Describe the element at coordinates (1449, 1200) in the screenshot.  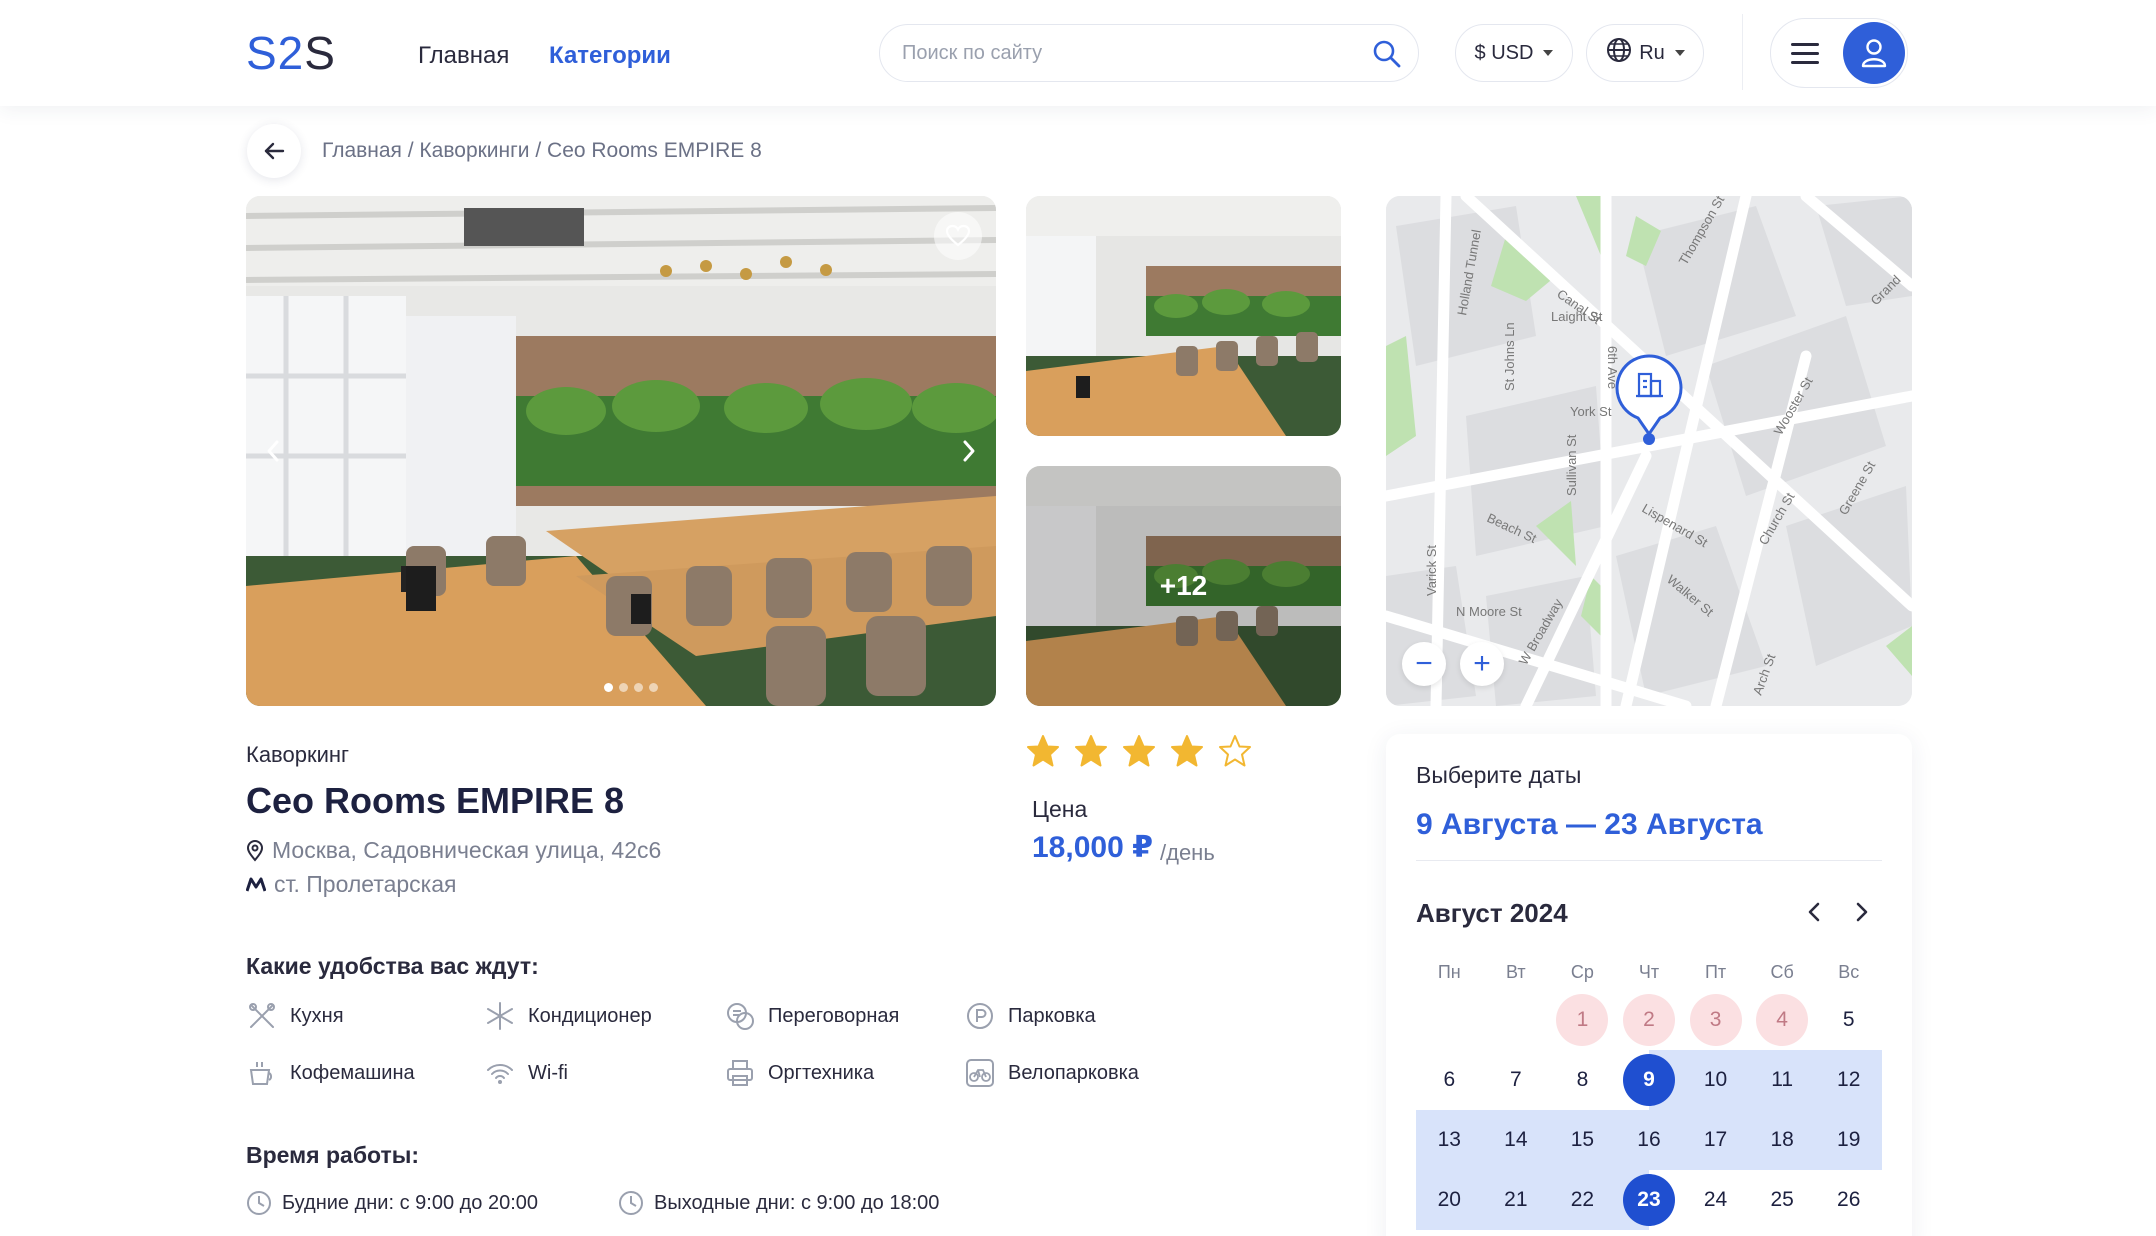
I see `calendar-day: 20` at that location.